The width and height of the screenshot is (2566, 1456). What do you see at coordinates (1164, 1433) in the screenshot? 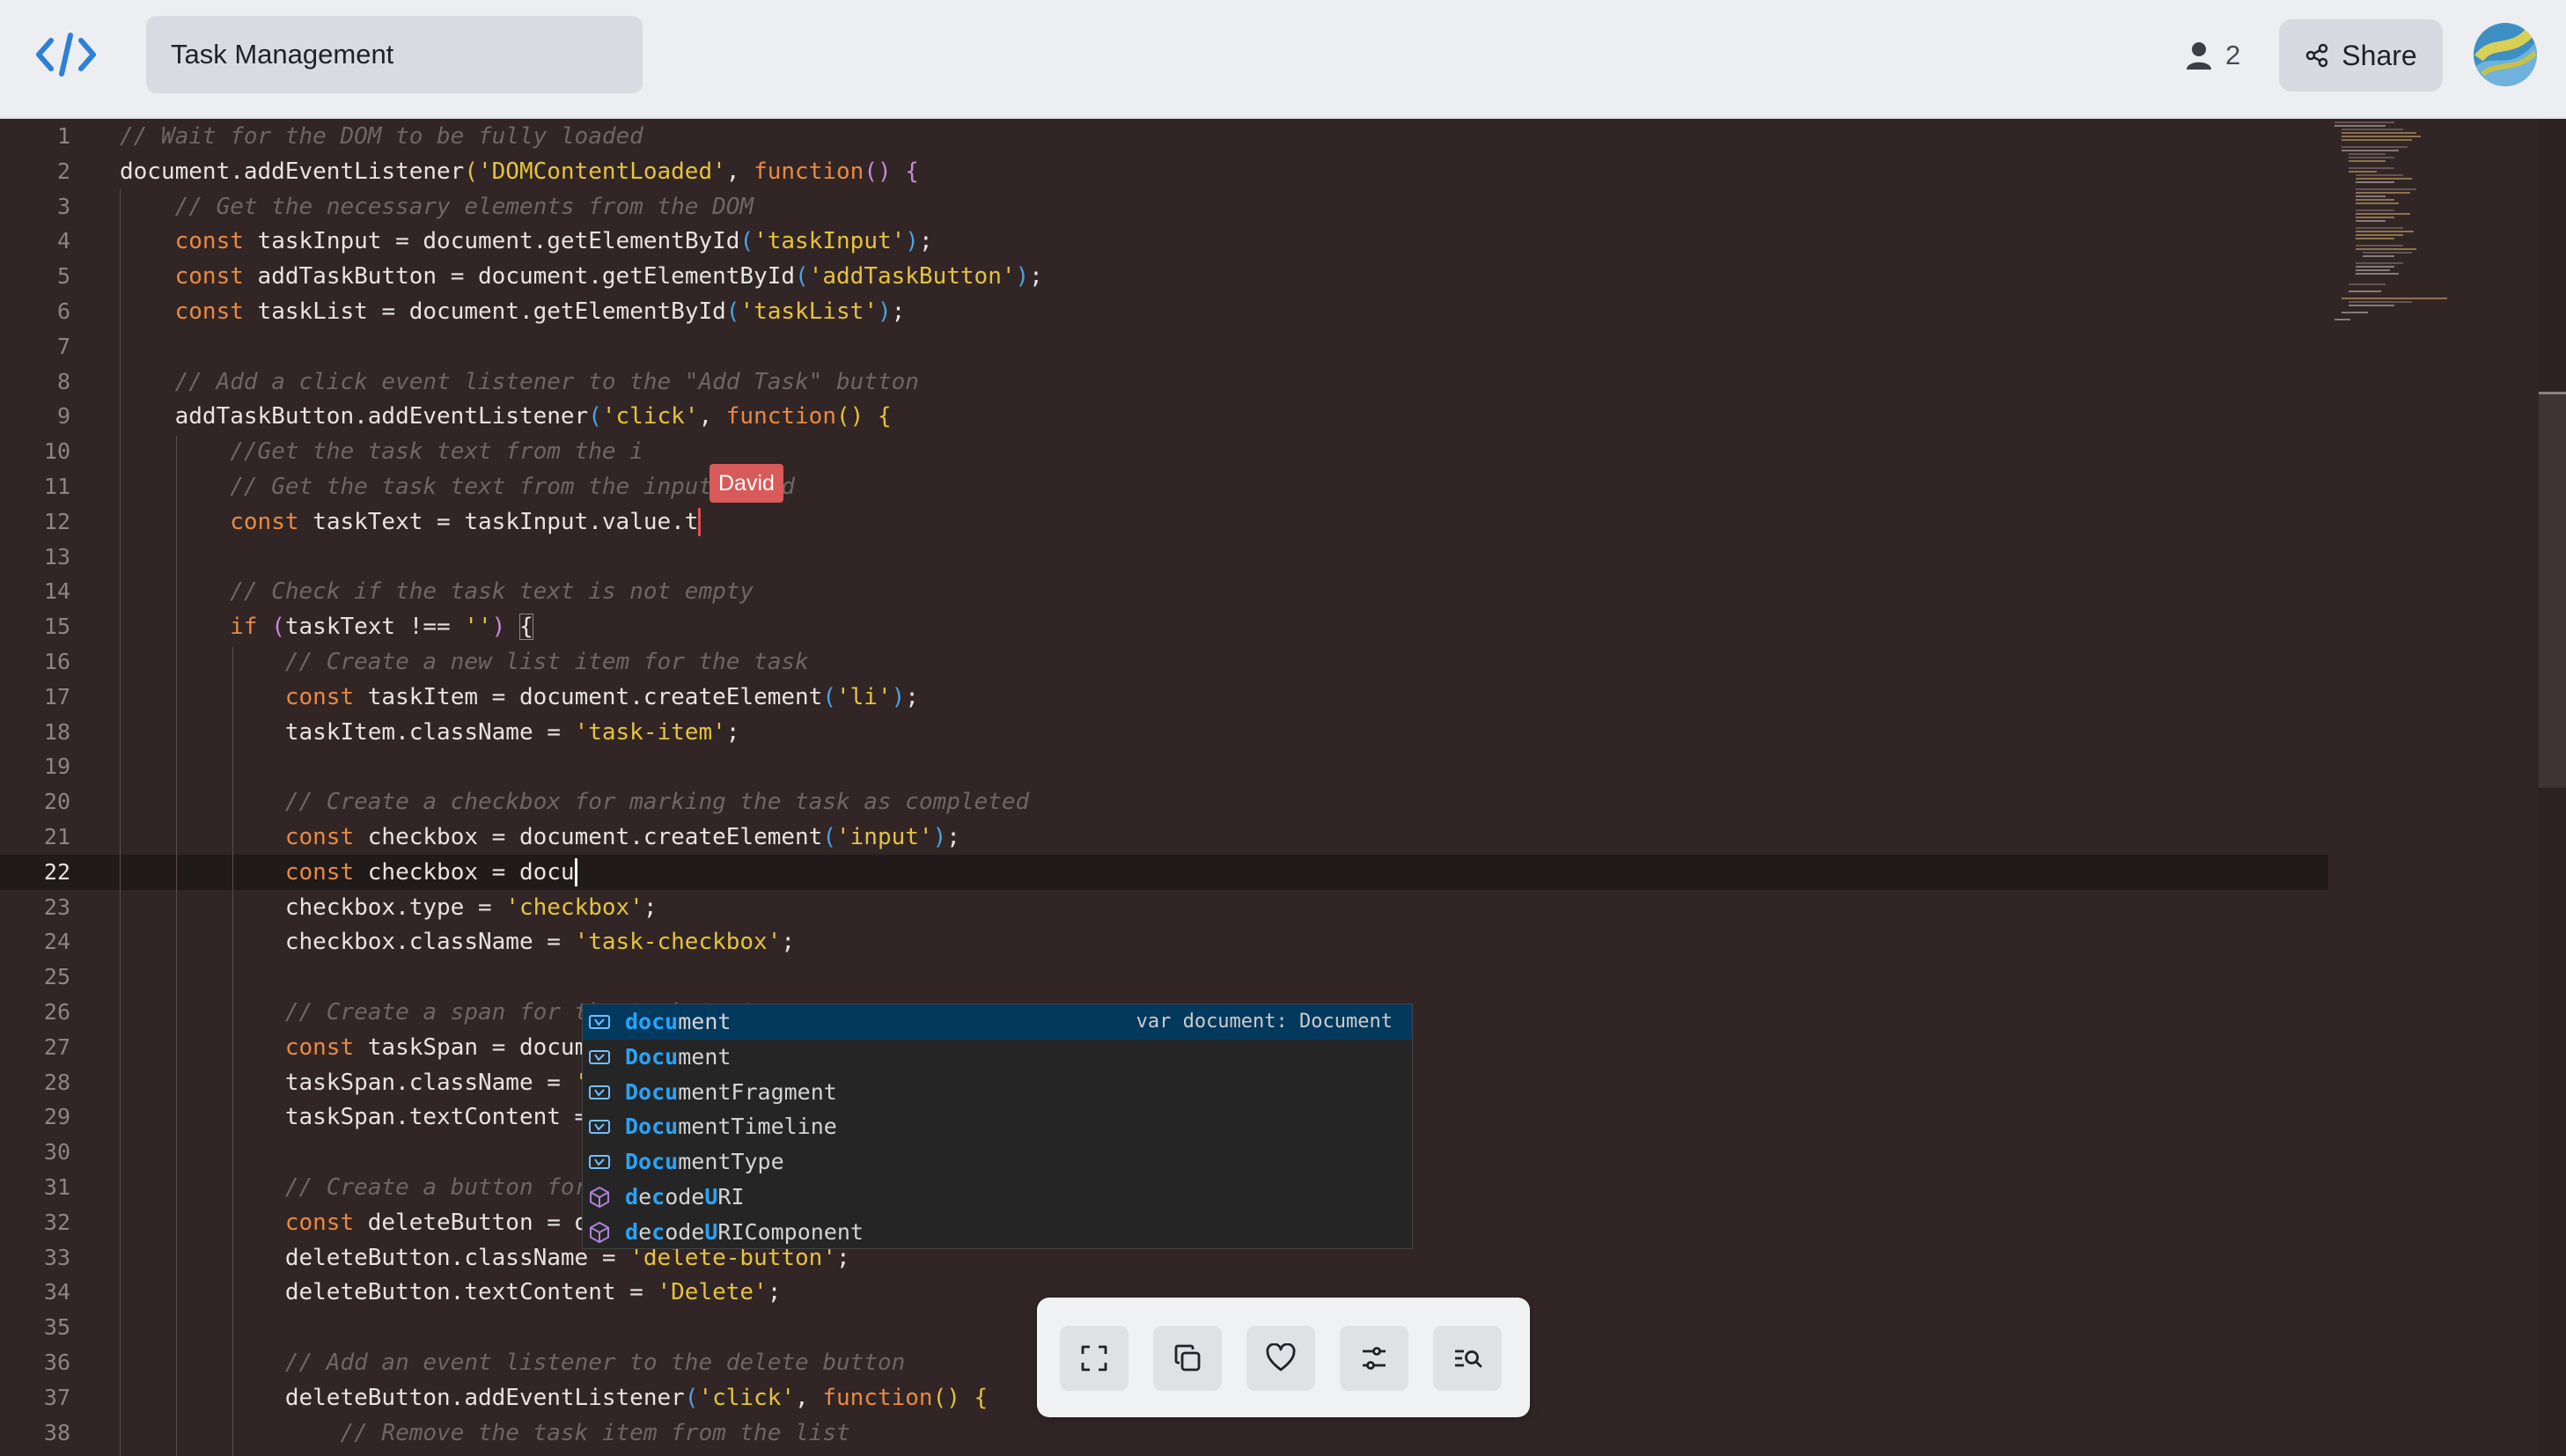
I see `code-line: 38 // Remove the task item from the list` at bounding box center [1164, 1433].